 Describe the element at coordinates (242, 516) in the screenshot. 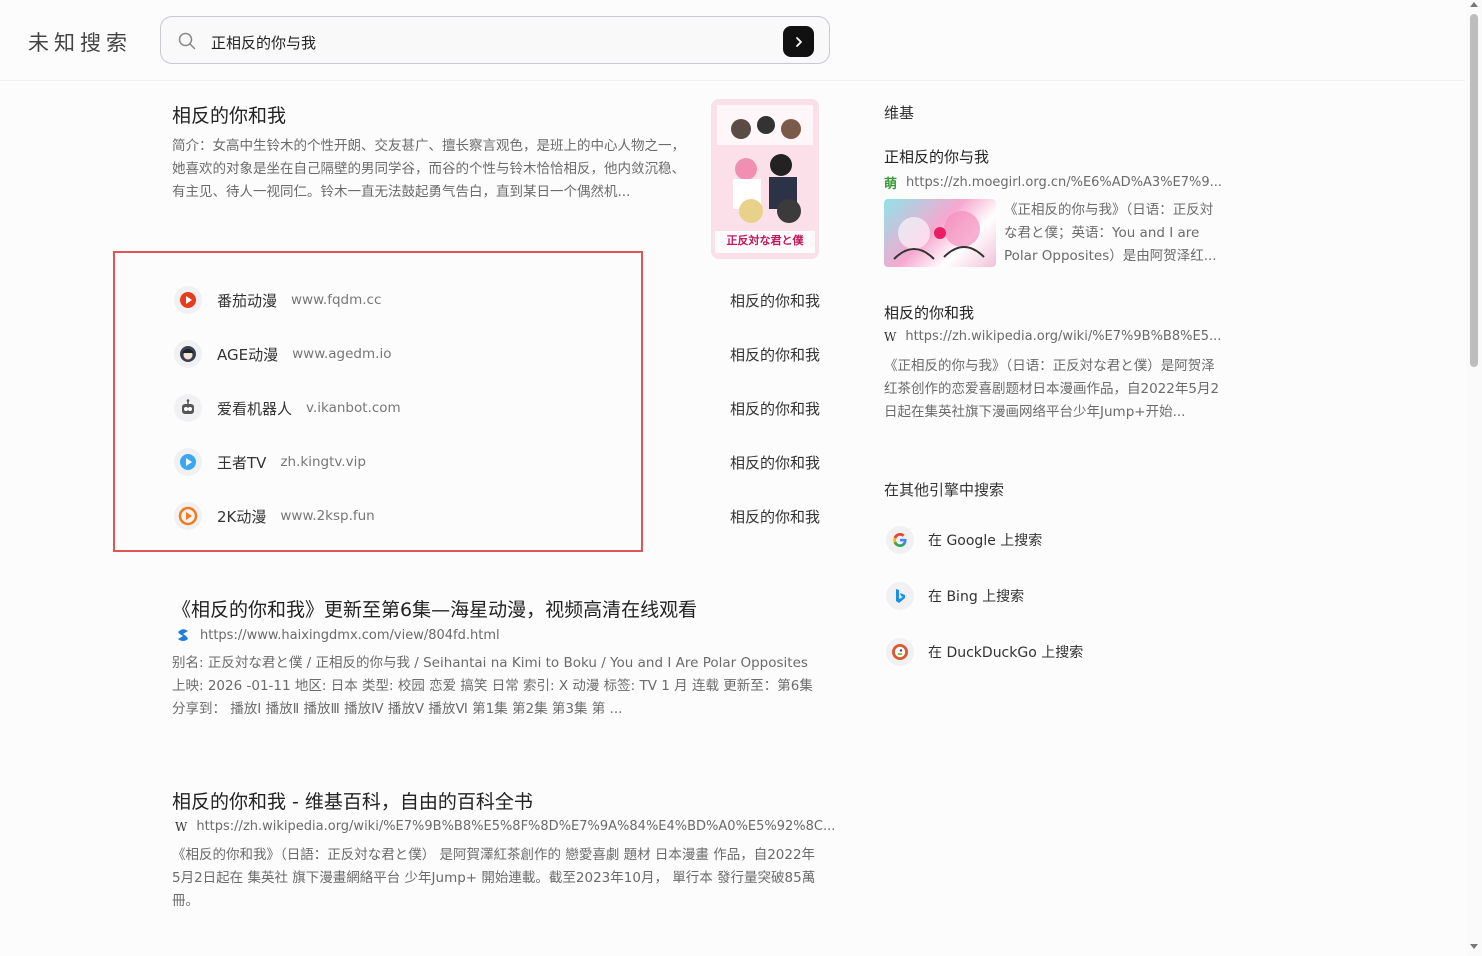

I see `site-name: 2K动漫` at that location.